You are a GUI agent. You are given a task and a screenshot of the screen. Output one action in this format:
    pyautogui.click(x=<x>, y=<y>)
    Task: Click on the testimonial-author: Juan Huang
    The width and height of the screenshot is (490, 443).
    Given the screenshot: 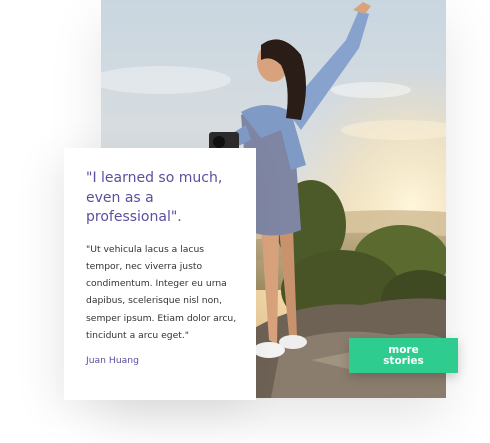 What is the action you would take?
    pyautogui.click(x=112, y=361)
    